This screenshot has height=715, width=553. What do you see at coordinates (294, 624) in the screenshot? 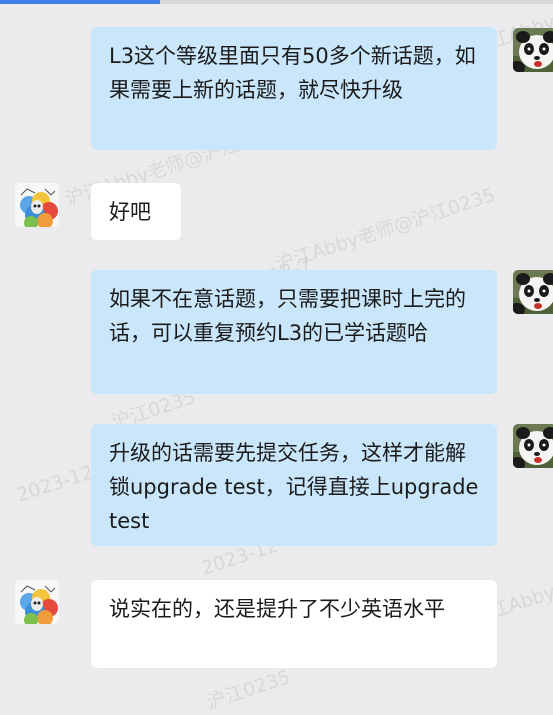
I see `message-bubble-incoming: 说实在的，还是提升了不少英语水平` at bounding box center [294, 624].